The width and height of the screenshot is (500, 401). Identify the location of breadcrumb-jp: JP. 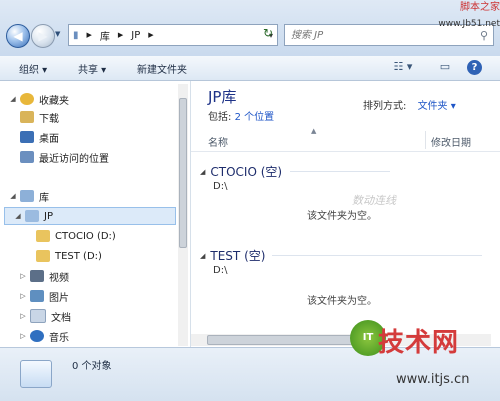
(135, 35).